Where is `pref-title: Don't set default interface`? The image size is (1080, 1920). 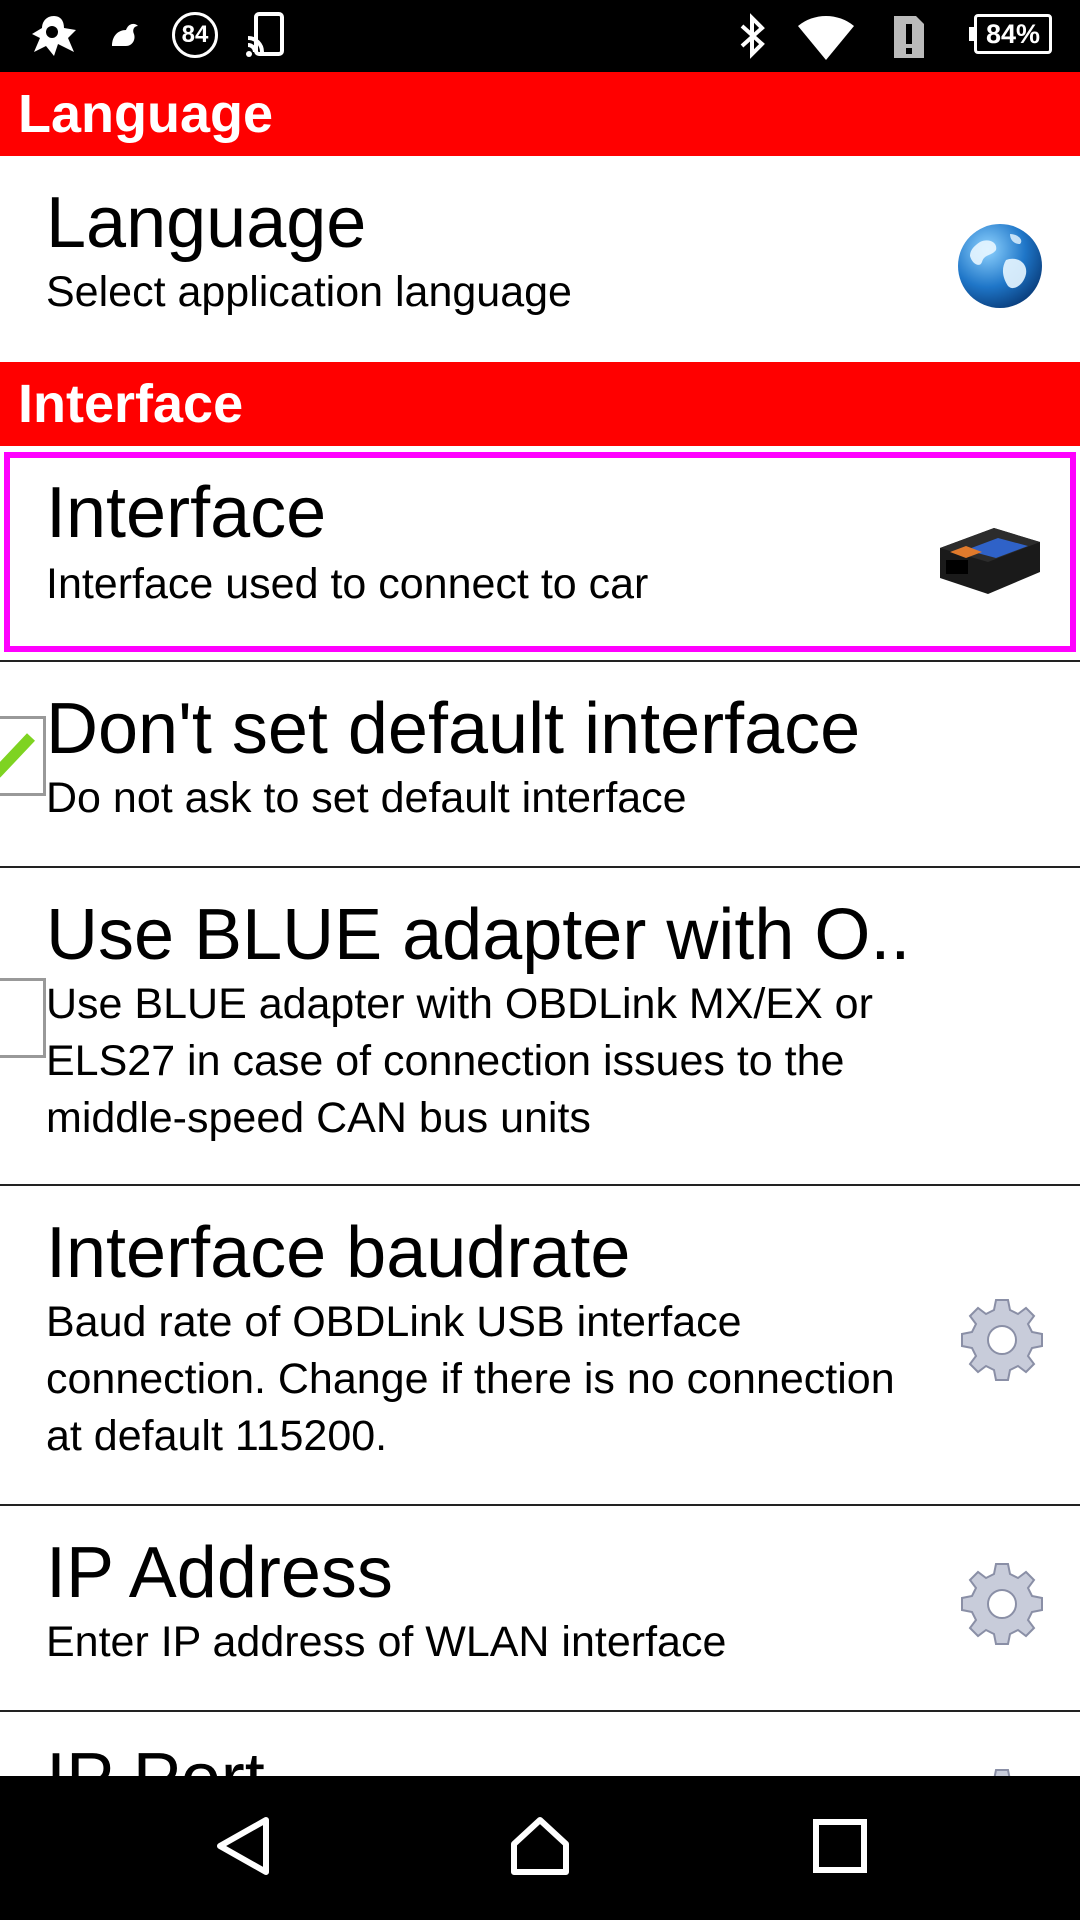
pref-title: Don't set default interface is located at coordinates (453, 729).